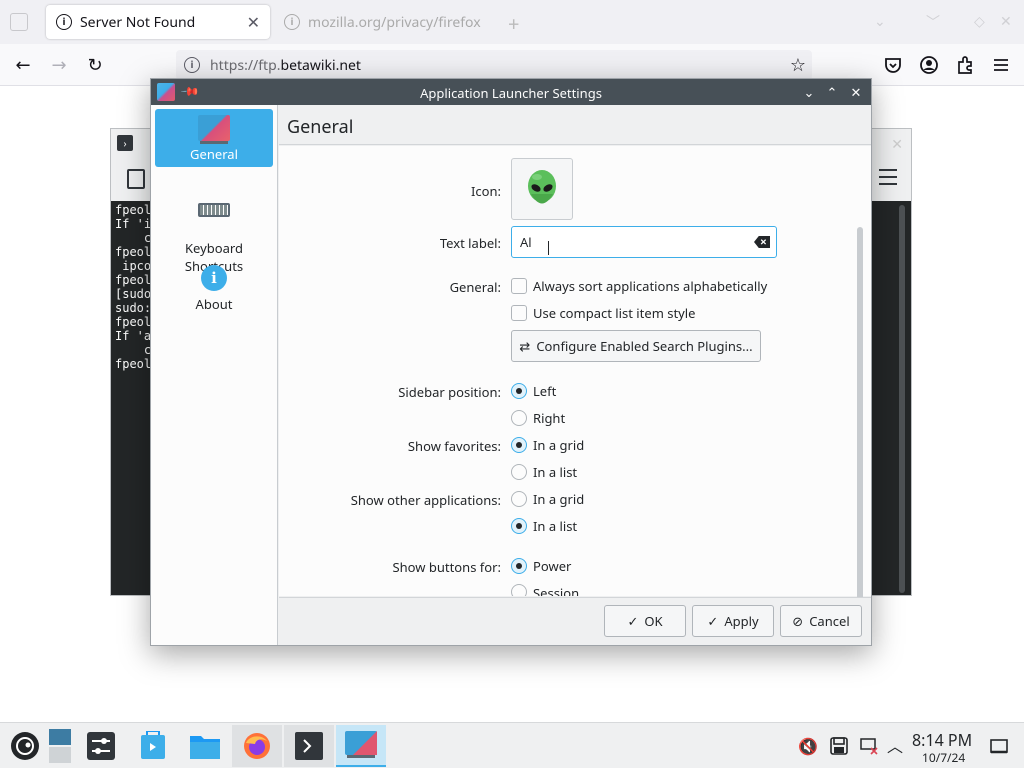 The width and height of the screenshot is (1024, 768). I want to click on new-tab-button: +, so click(513, 23).